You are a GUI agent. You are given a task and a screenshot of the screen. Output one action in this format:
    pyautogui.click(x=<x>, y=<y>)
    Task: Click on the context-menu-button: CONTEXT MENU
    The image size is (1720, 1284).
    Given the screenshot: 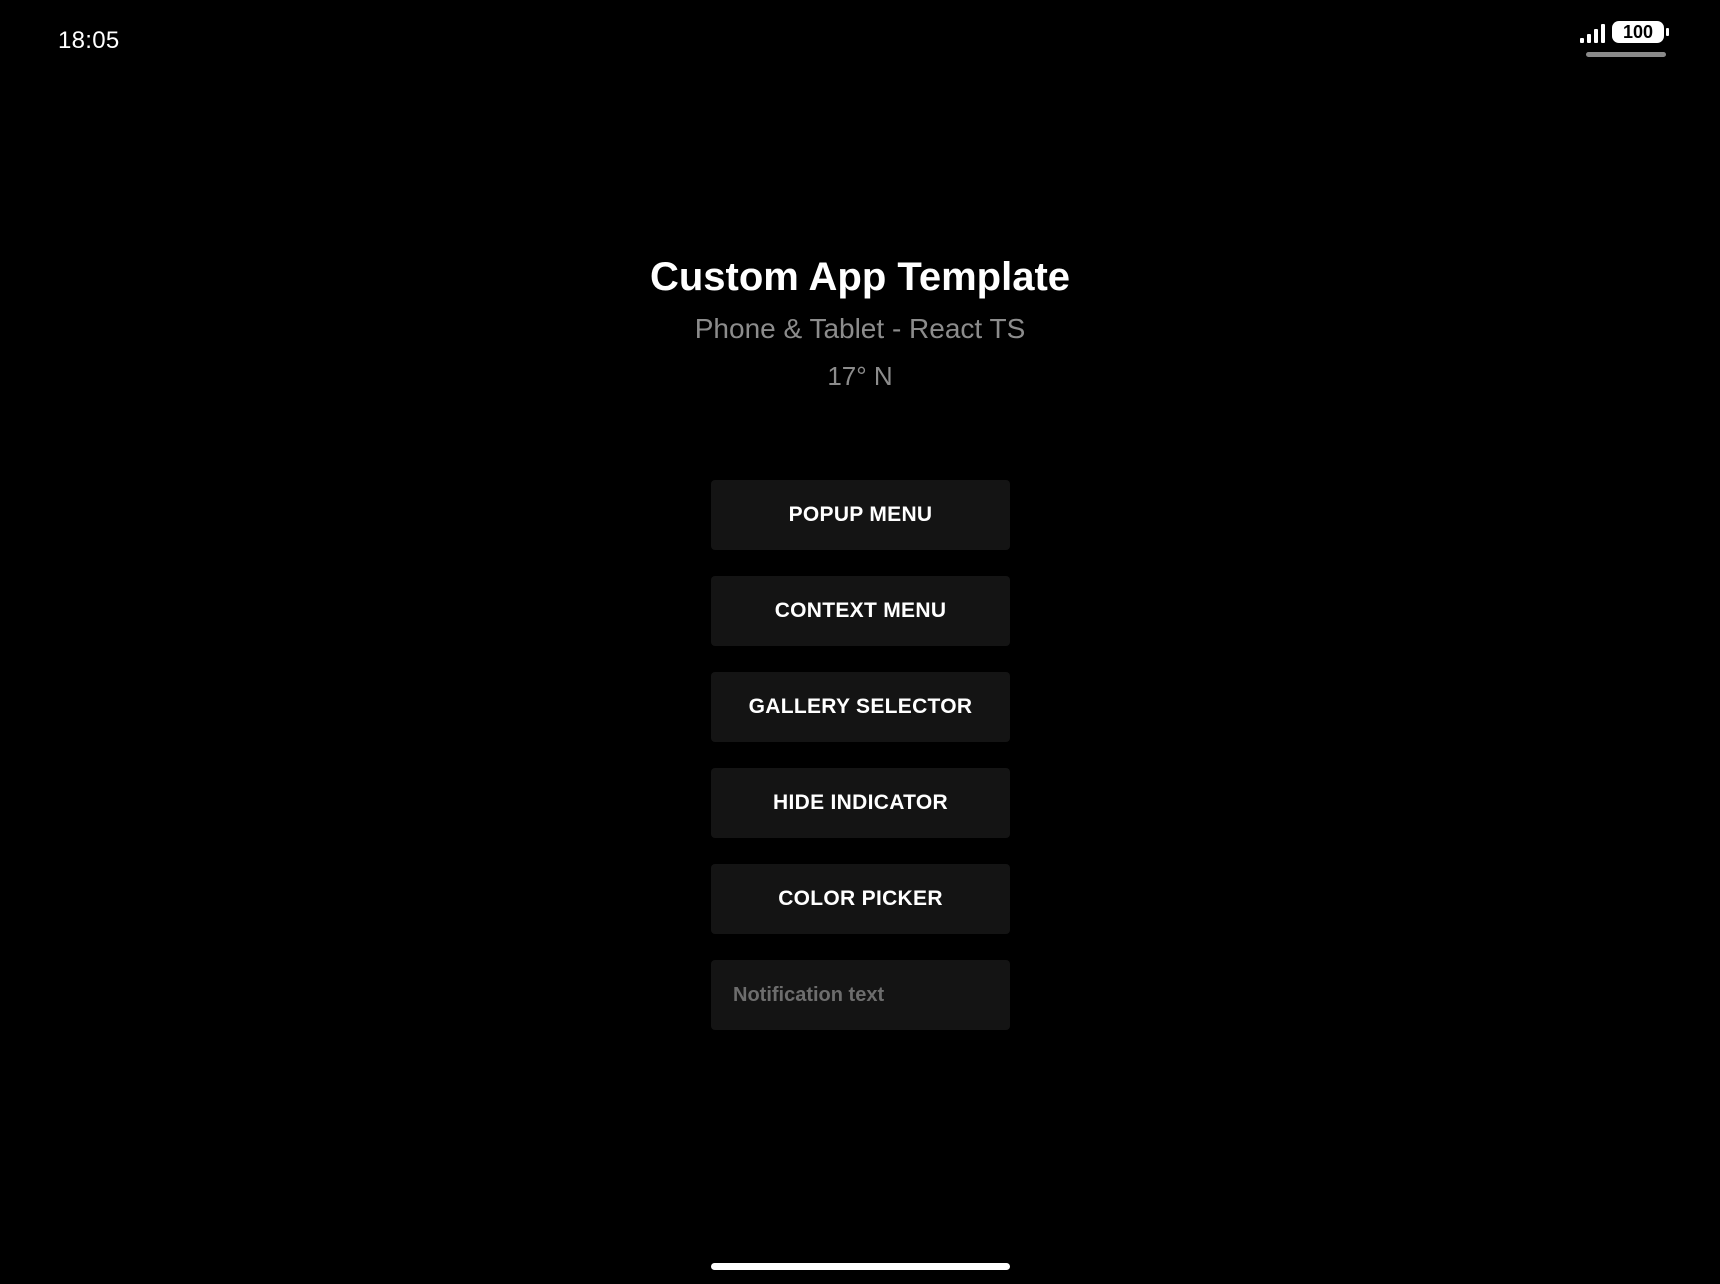 What is the action you would take?
    pyautogui.click(x=860, y=611)
    